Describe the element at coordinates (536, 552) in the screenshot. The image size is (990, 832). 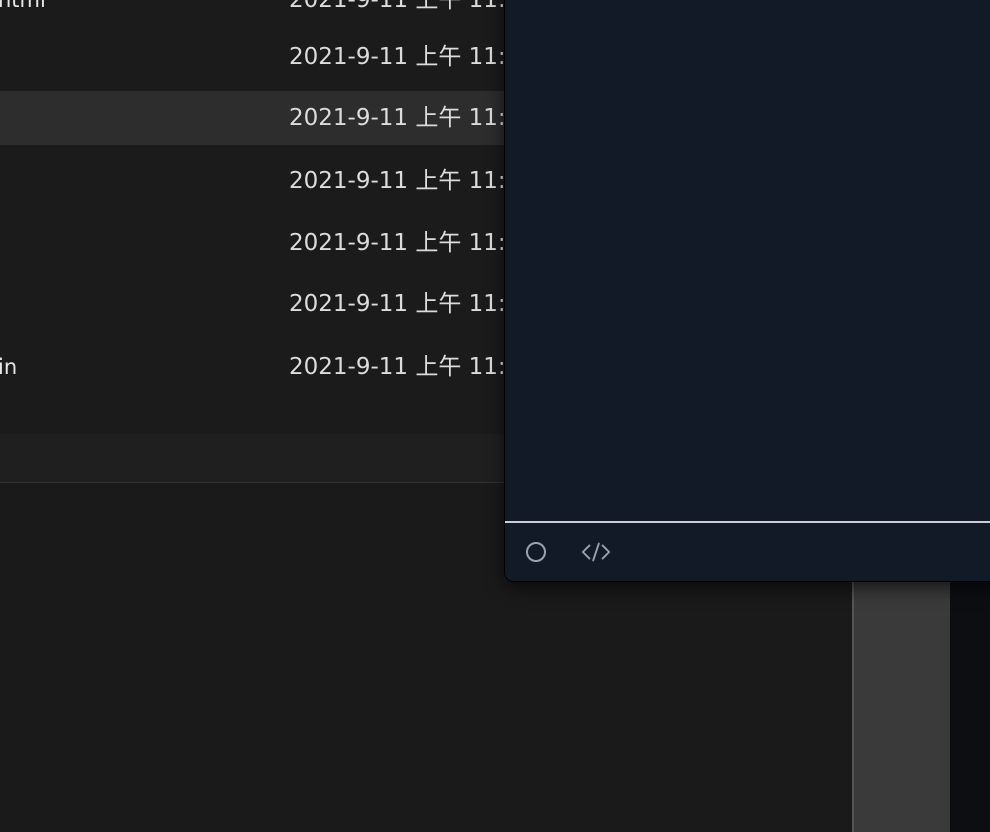
I see `circle-icon` at that location.